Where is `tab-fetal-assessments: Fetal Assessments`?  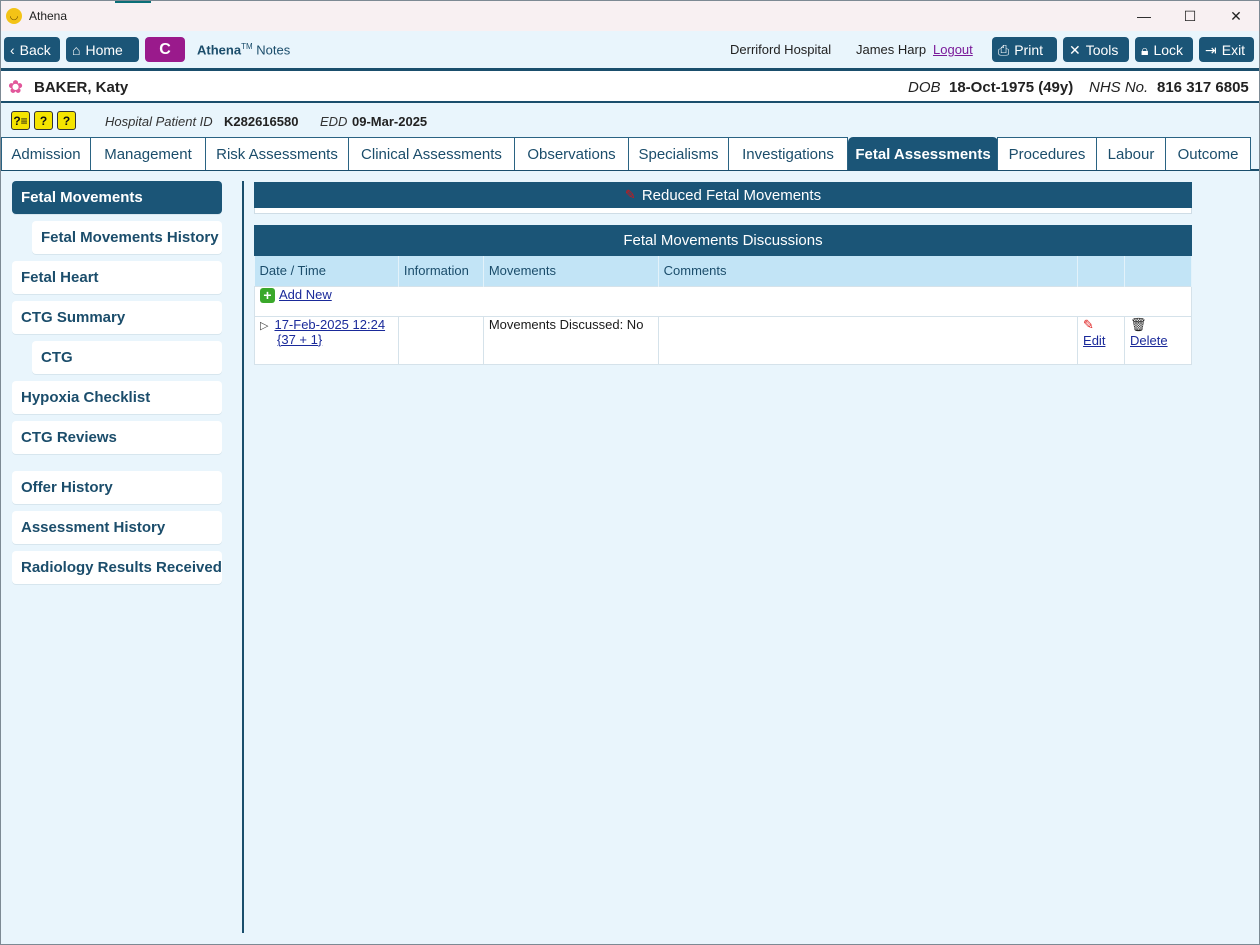 tab-fetal-assessments: Fetal Assessments is located at coordinates (923, 153).